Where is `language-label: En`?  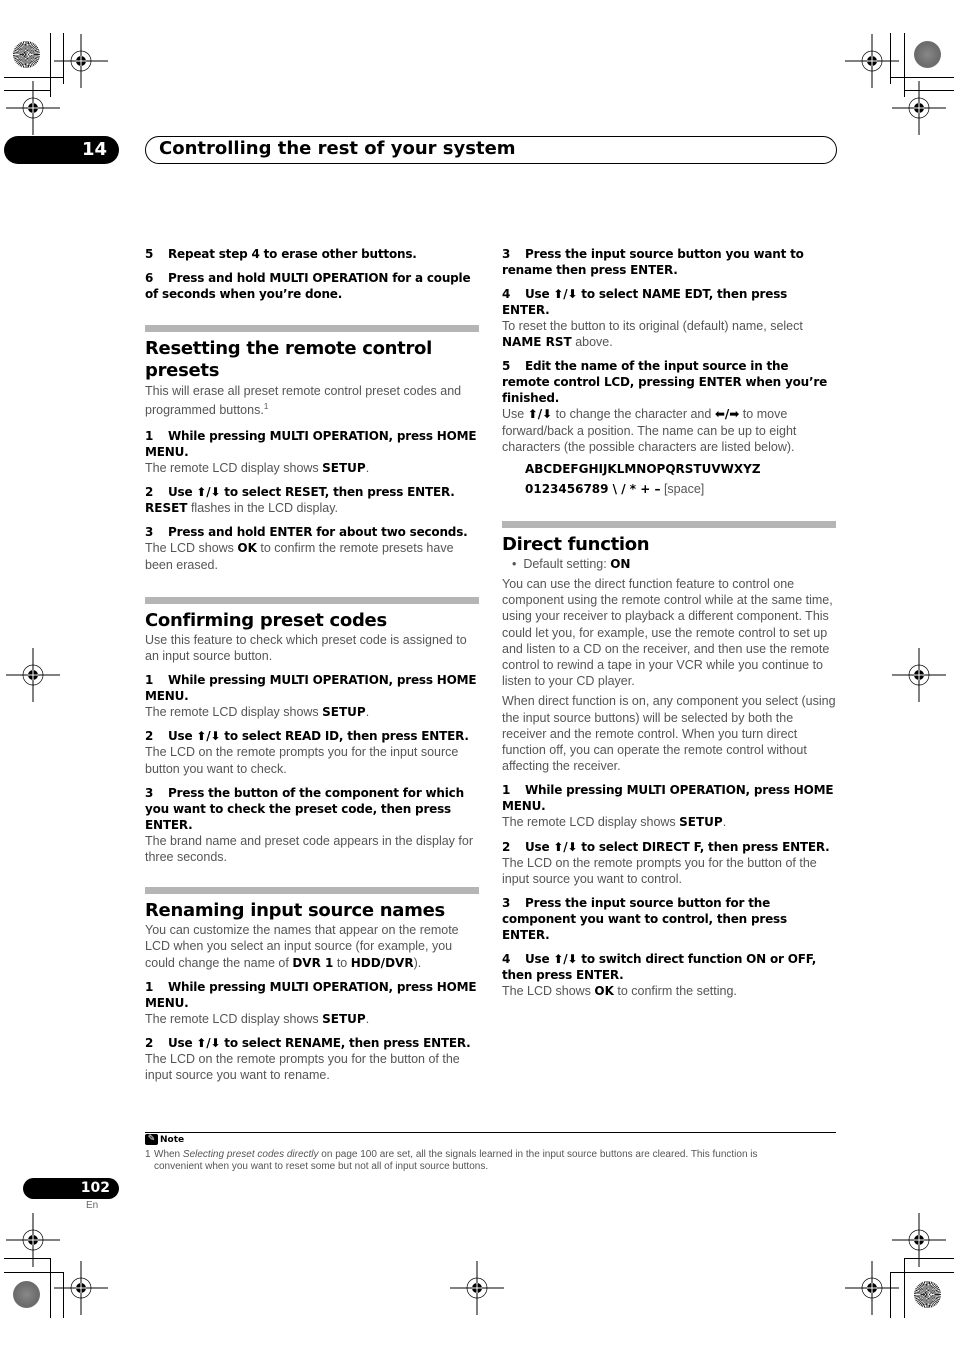
language-label: En is located at coordinates (92, 1205).